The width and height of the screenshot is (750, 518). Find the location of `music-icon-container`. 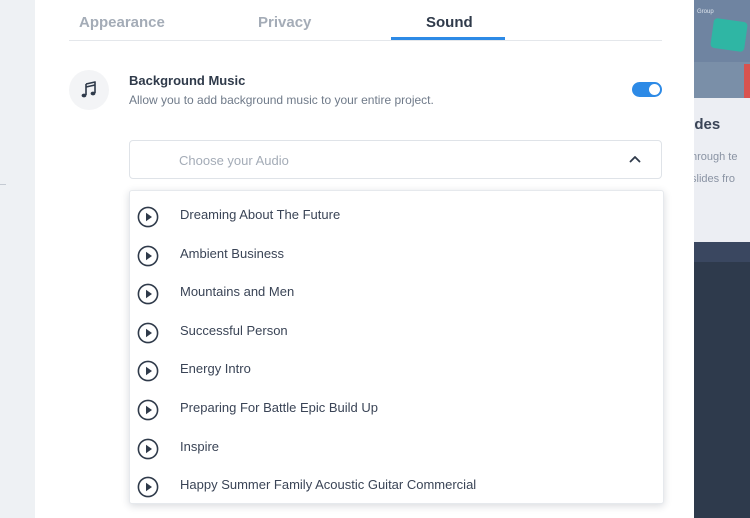

music-icon-container is located at coordinates (89, 90).